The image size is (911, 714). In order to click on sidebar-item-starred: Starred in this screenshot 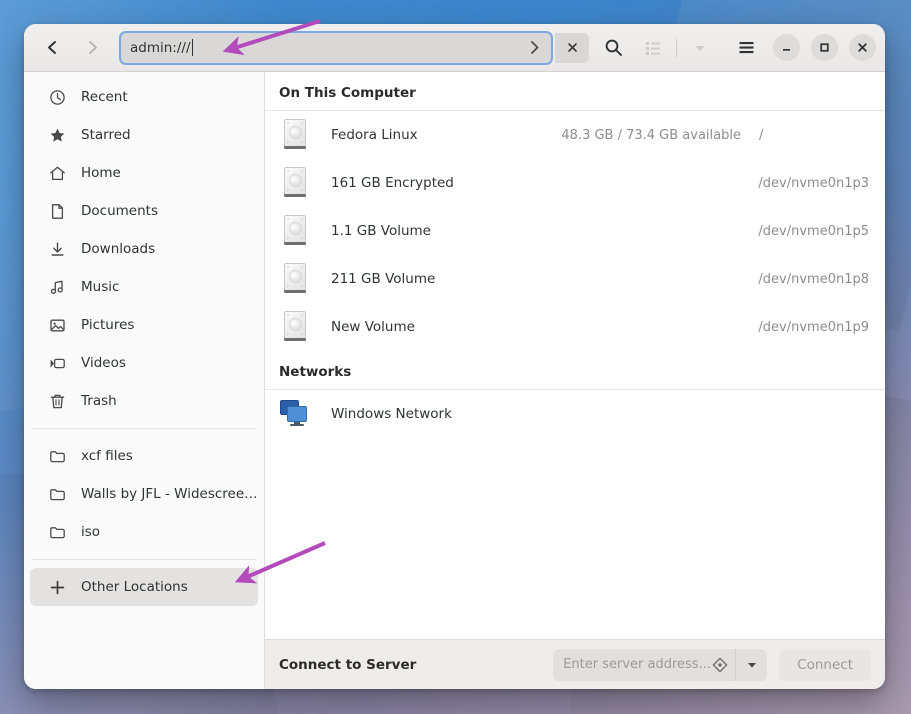, I will do `click(144, 135)`.